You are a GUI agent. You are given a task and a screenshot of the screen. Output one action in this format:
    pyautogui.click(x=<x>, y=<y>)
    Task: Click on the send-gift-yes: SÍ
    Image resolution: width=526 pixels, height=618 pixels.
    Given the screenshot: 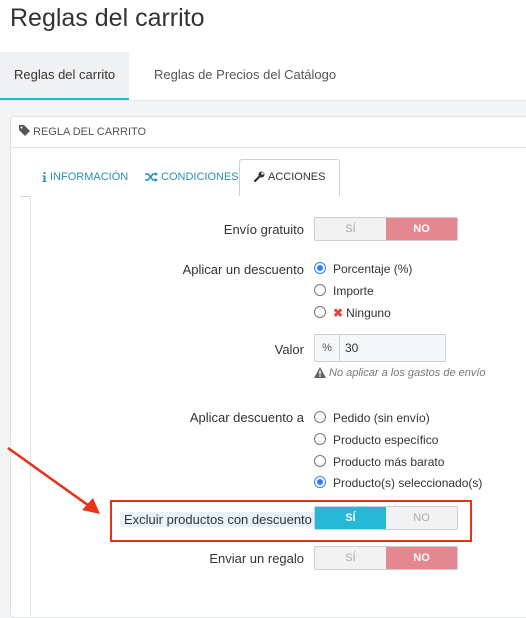 What is the action you would take?
    pyautogui.click(x=350, y=558)
    